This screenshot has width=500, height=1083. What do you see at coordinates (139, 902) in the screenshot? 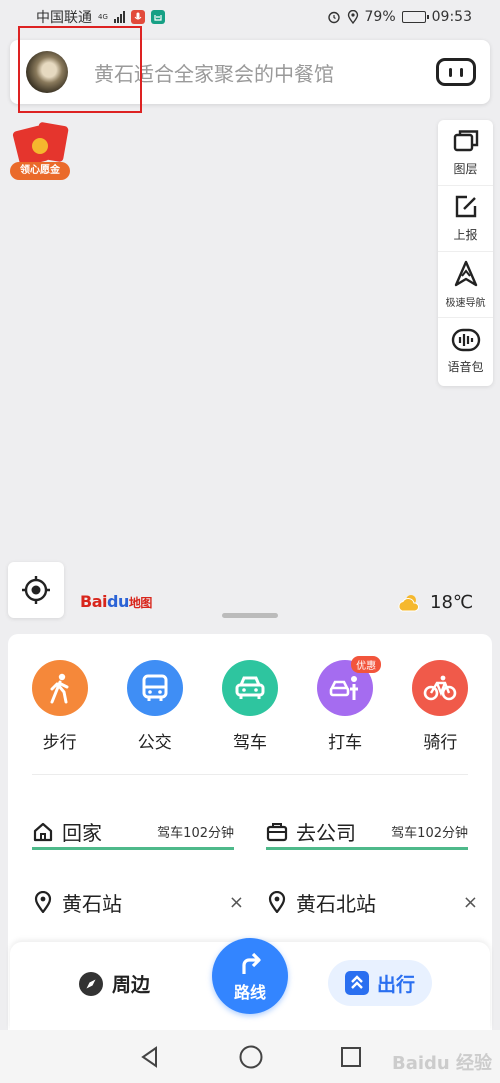
I see `recent-destination: 黄石站 ×` at bounding box center [139, 902].